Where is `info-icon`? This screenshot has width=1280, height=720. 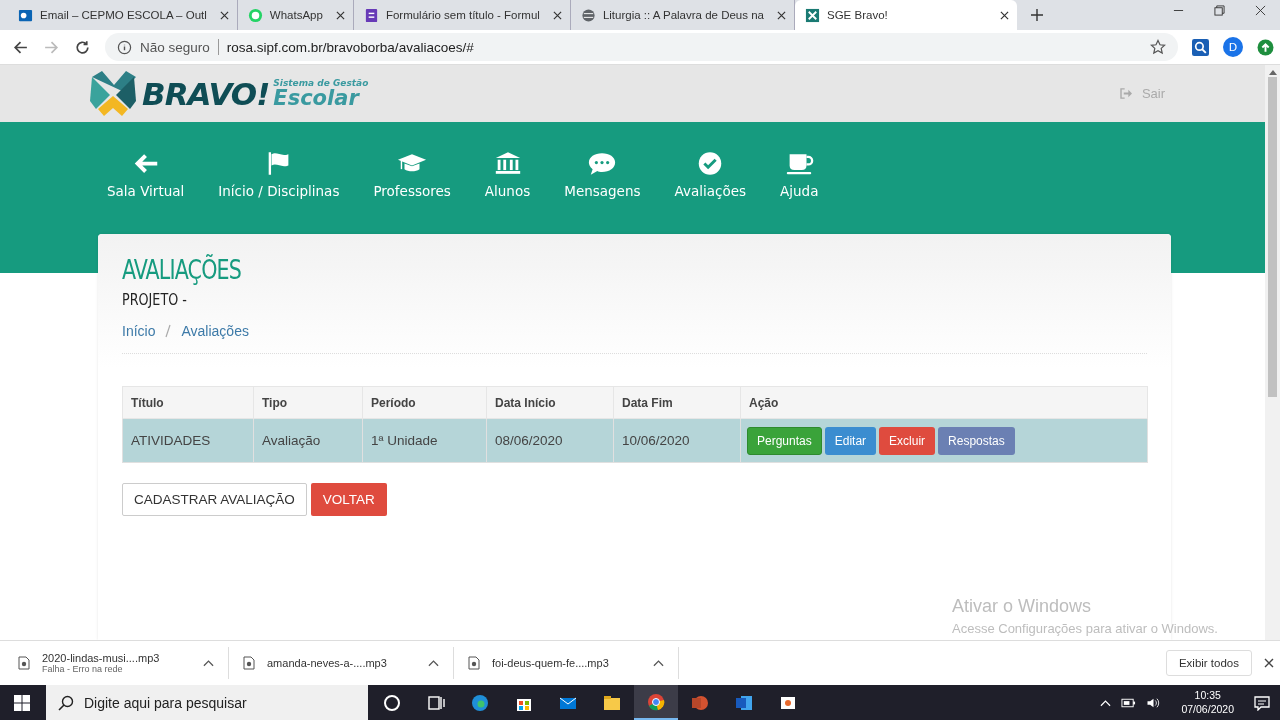
info-icon is located at coordinates (124, 47).